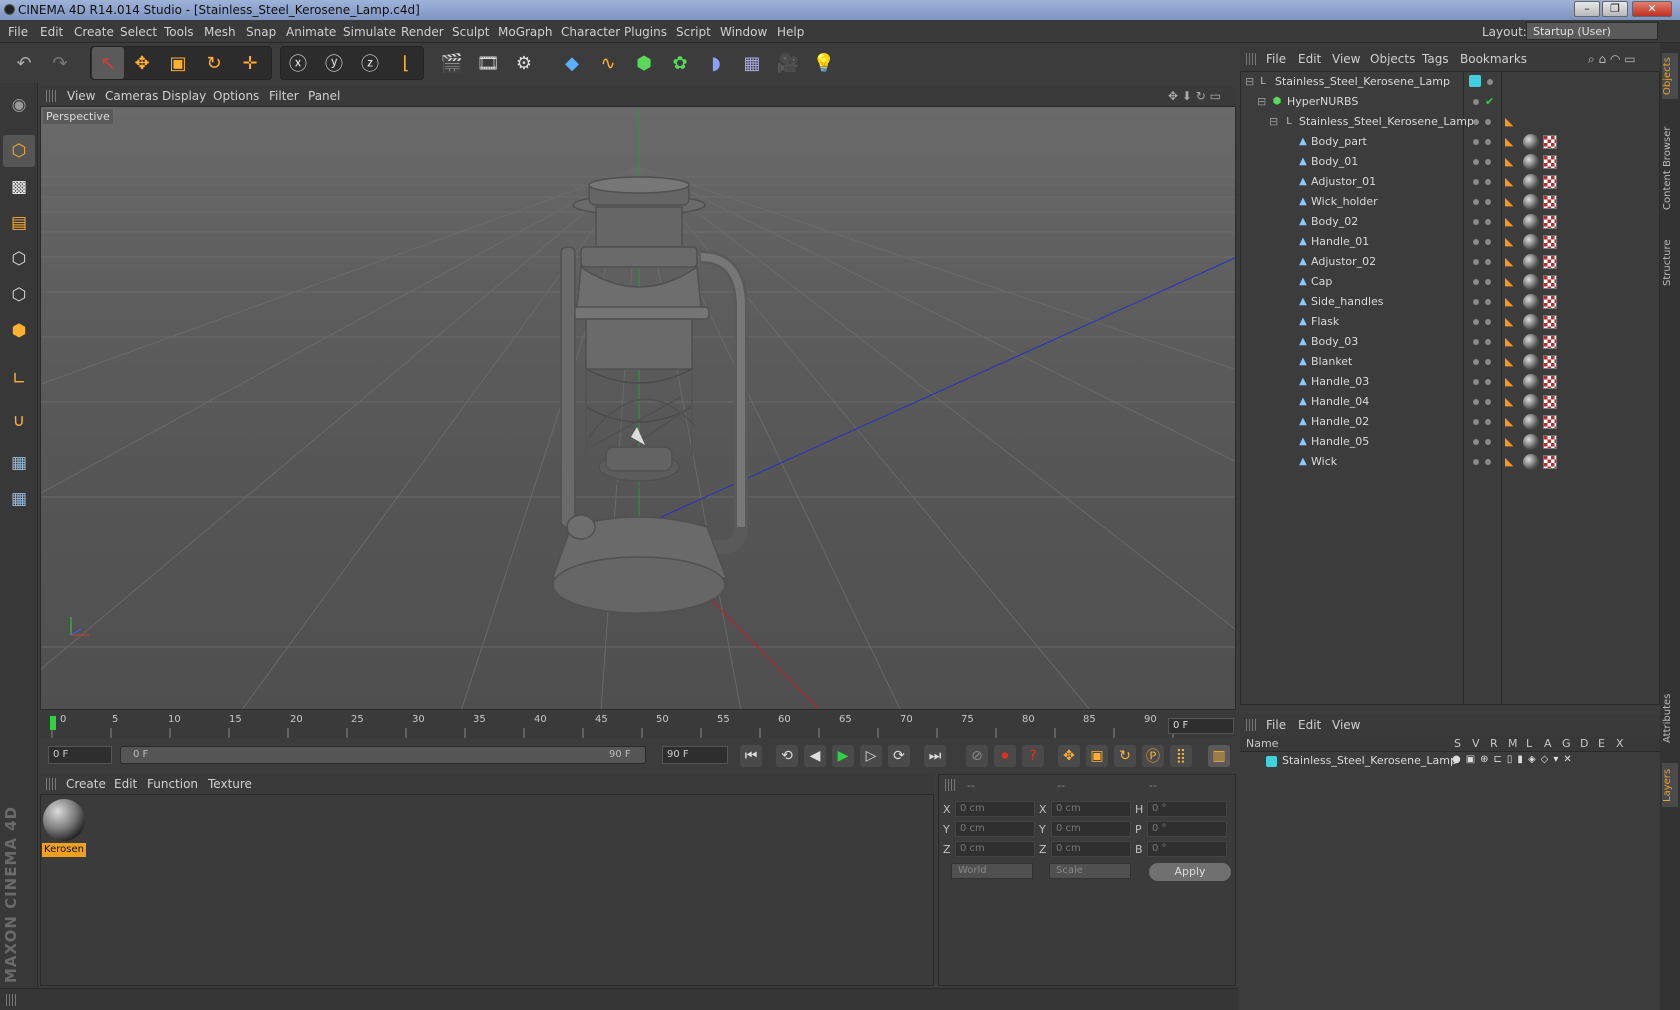 The height and width of the screenshot is (1010, 1680). I want to click on prev-frame-icon: ◀, so click(815, 756).